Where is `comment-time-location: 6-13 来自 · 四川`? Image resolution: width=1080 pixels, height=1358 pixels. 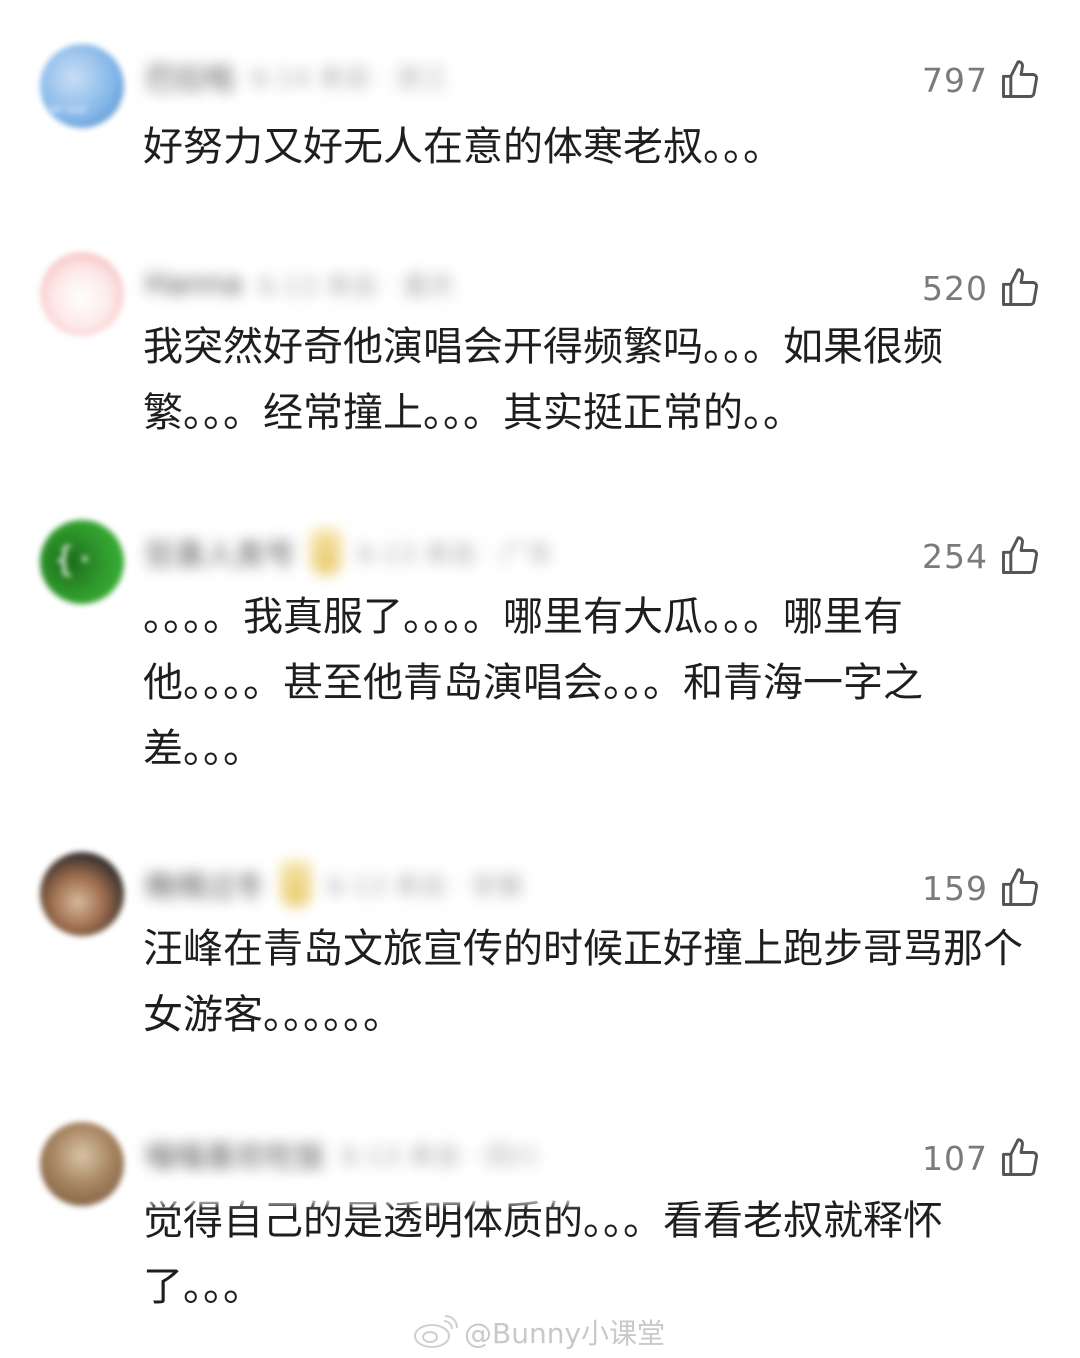 comment-time-location: 6-13 来自 · 四川 is located at coordinates (439, 1156).